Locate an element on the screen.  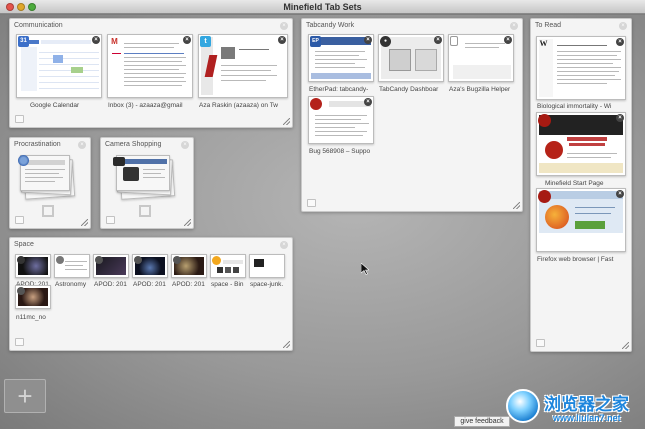
group-title: Tabcandy Work is located at coordinates (330, 25).